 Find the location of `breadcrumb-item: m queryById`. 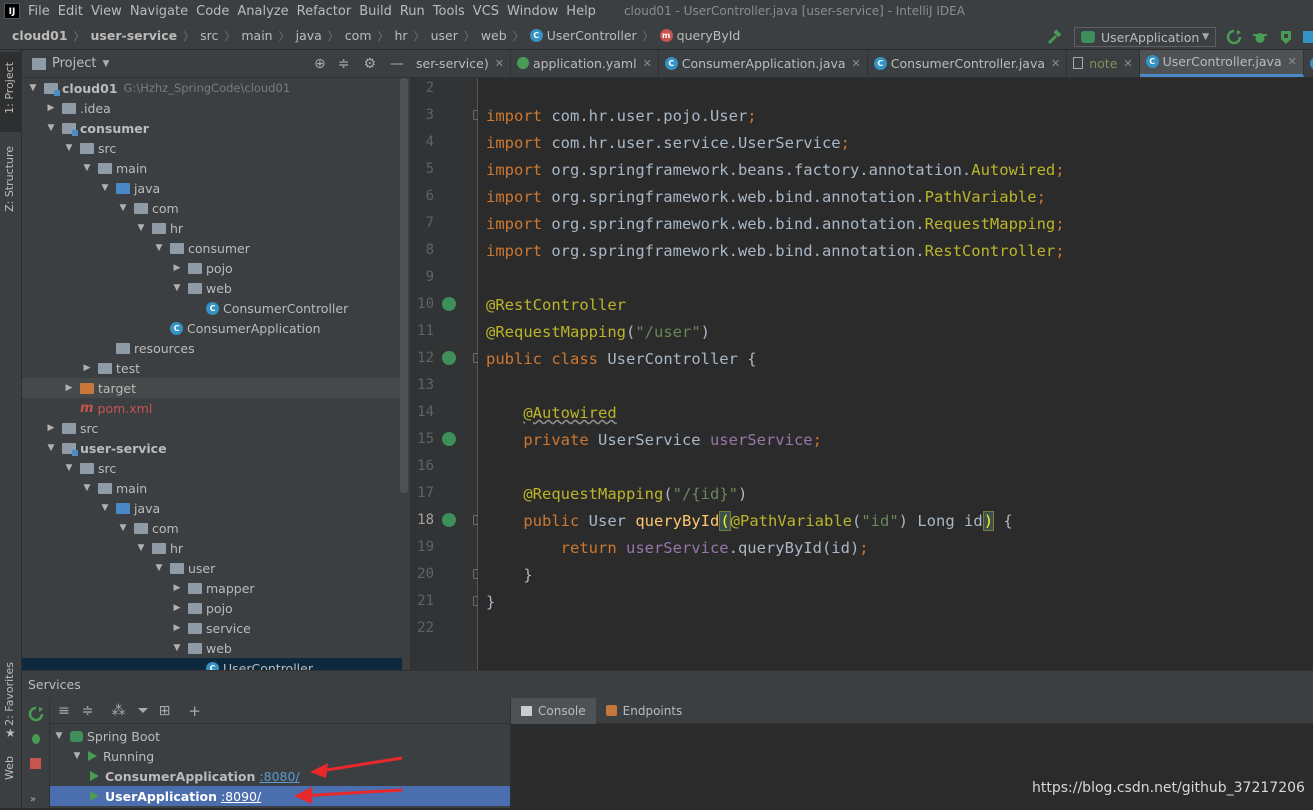

breadcrumb-item: m queryById is located at coordinates (699, 35).